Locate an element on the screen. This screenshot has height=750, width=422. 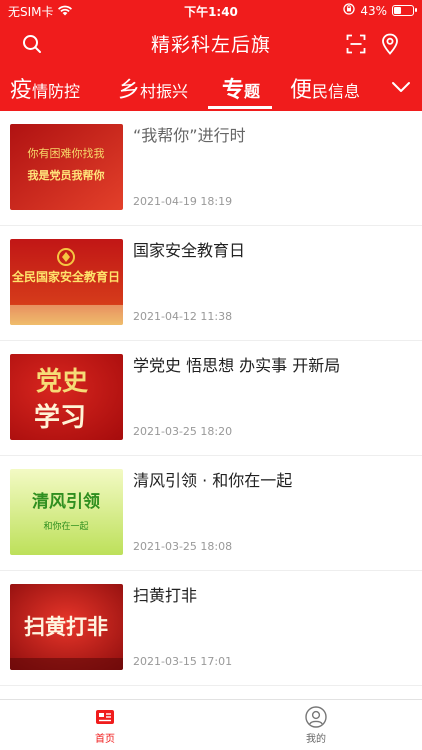
thumb-text: 我是党员我帮你 is located at coordinates (66, 175).